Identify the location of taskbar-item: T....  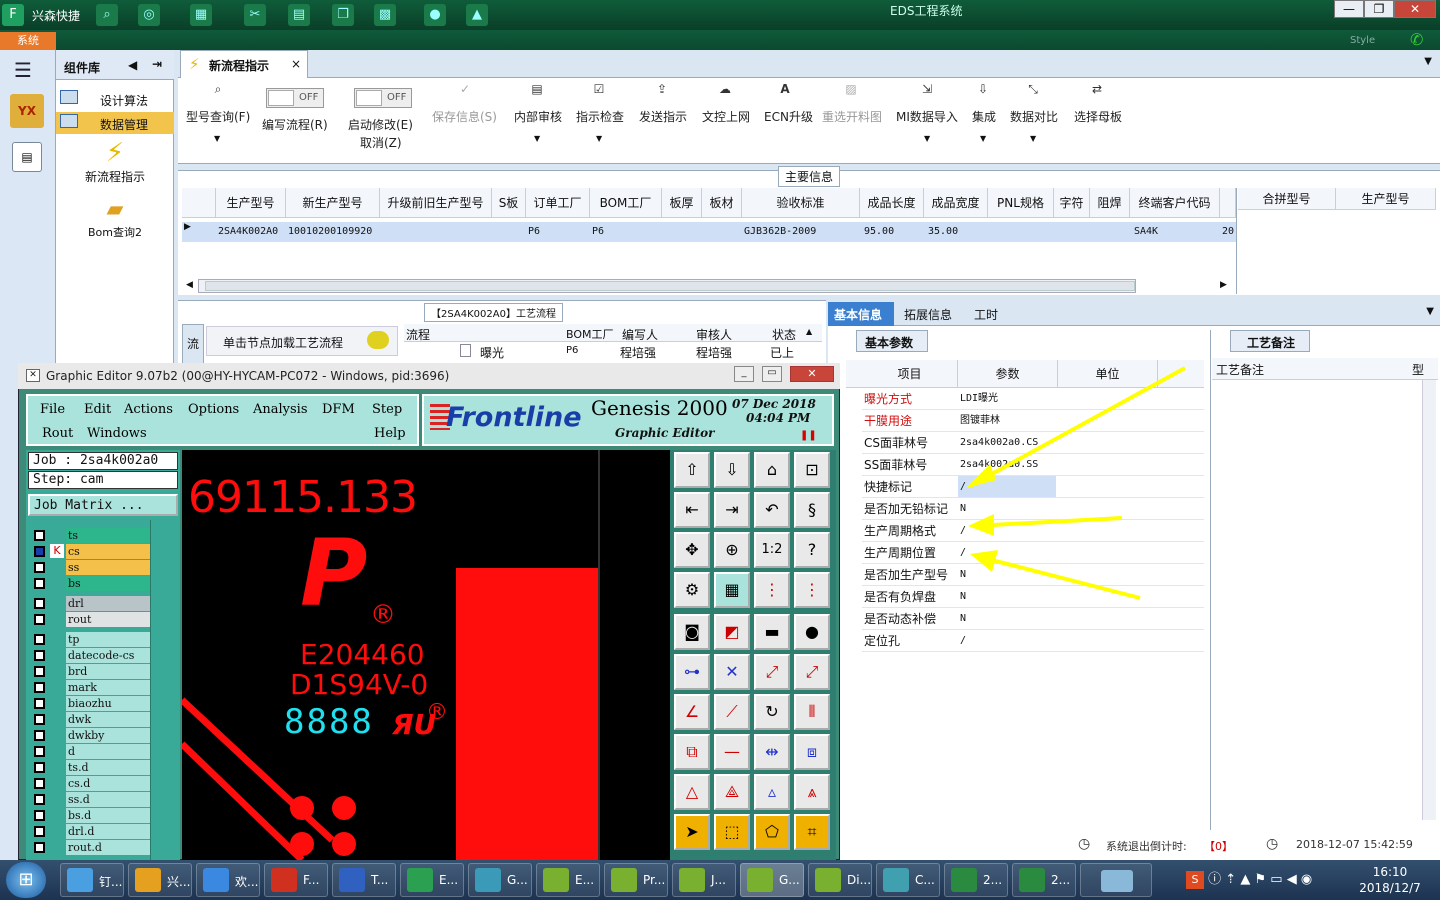
(364, 880).